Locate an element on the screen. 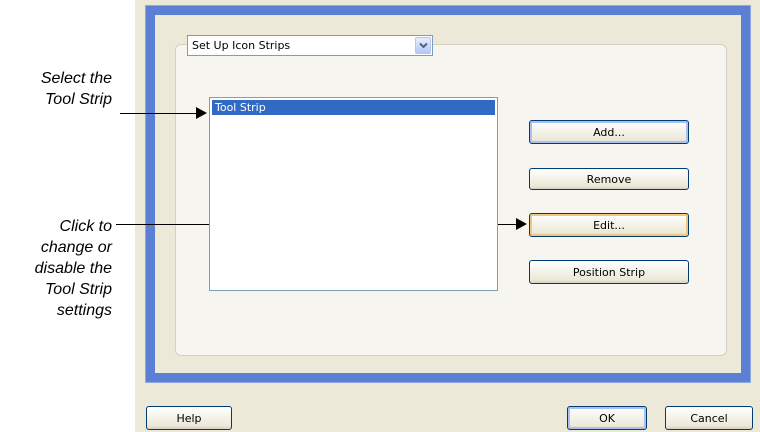 Image resolution: width=760 pixels, height=432 pixels. annotation-line: change or is located at coordinates (76, 247).